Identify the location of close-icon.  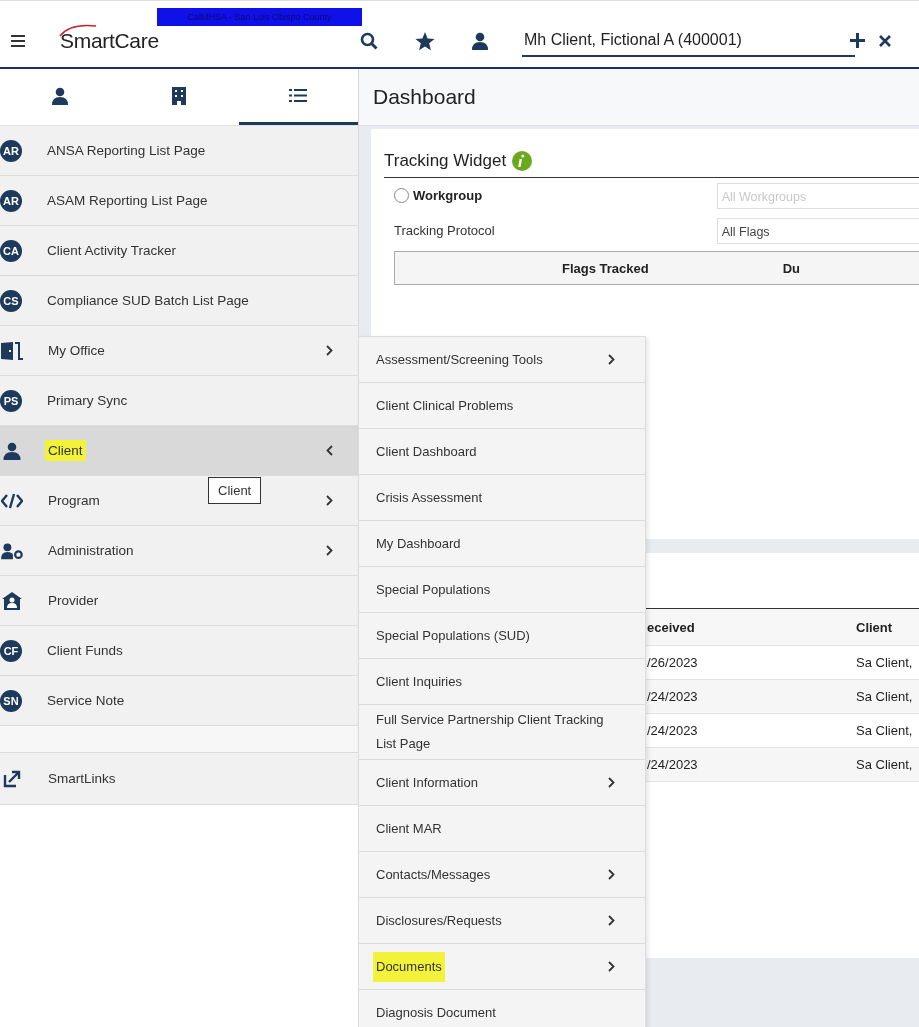
(885, 41).